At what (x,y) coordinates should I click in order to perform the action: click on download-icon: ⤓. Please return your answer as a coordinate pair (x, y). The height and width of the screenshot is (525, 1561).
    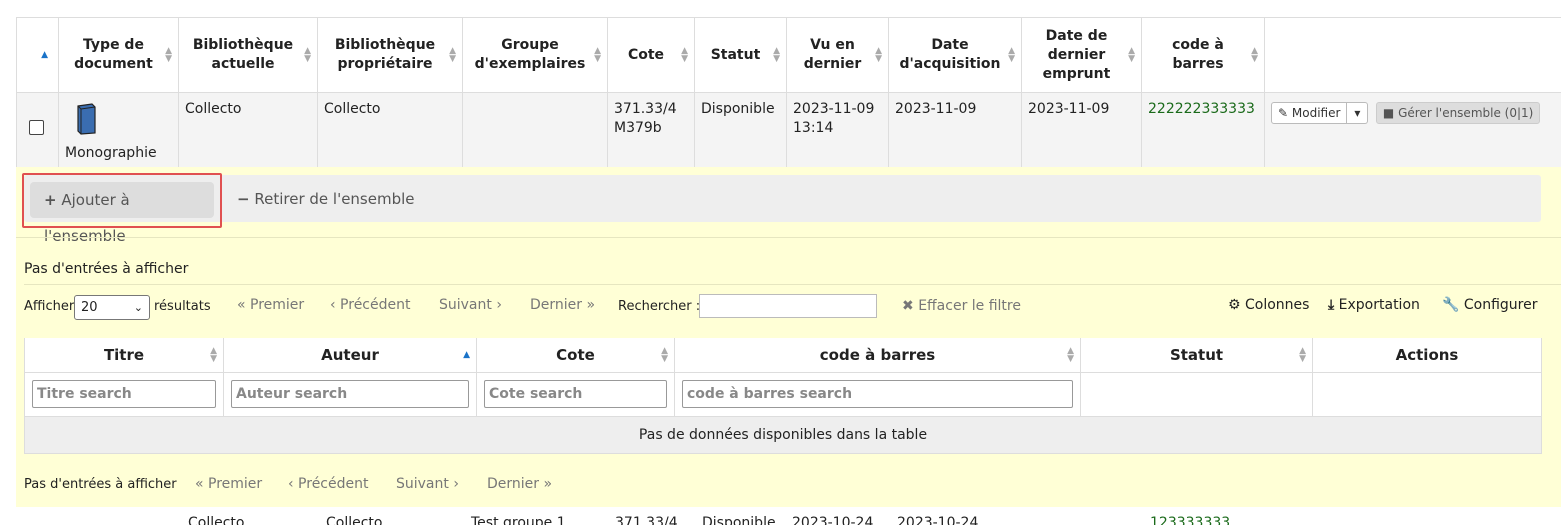
    Looking at the image, I should click on (1331, 305).